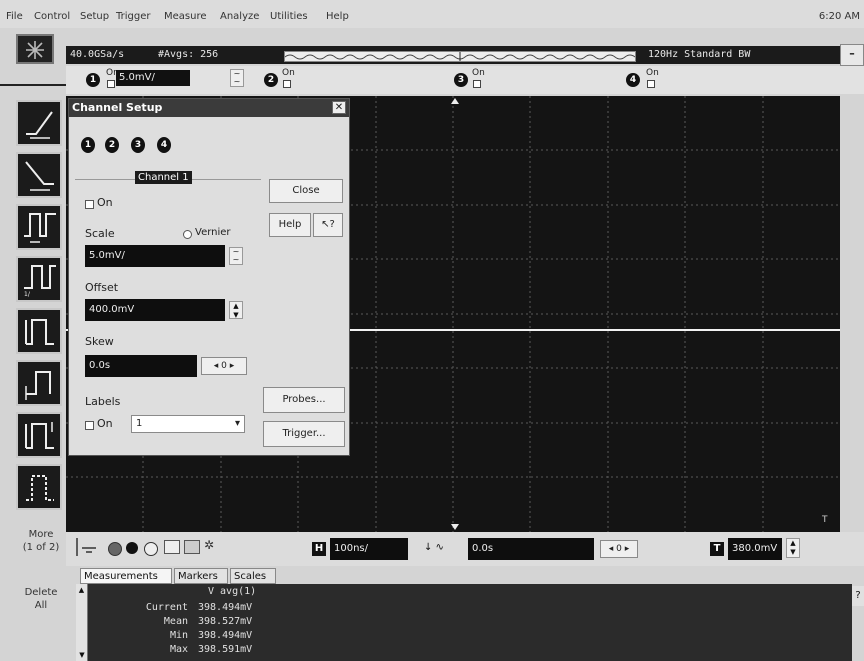 This screenshot has height=661, width=864. I want to click on channel-3-button: 3, so click(461, 80).